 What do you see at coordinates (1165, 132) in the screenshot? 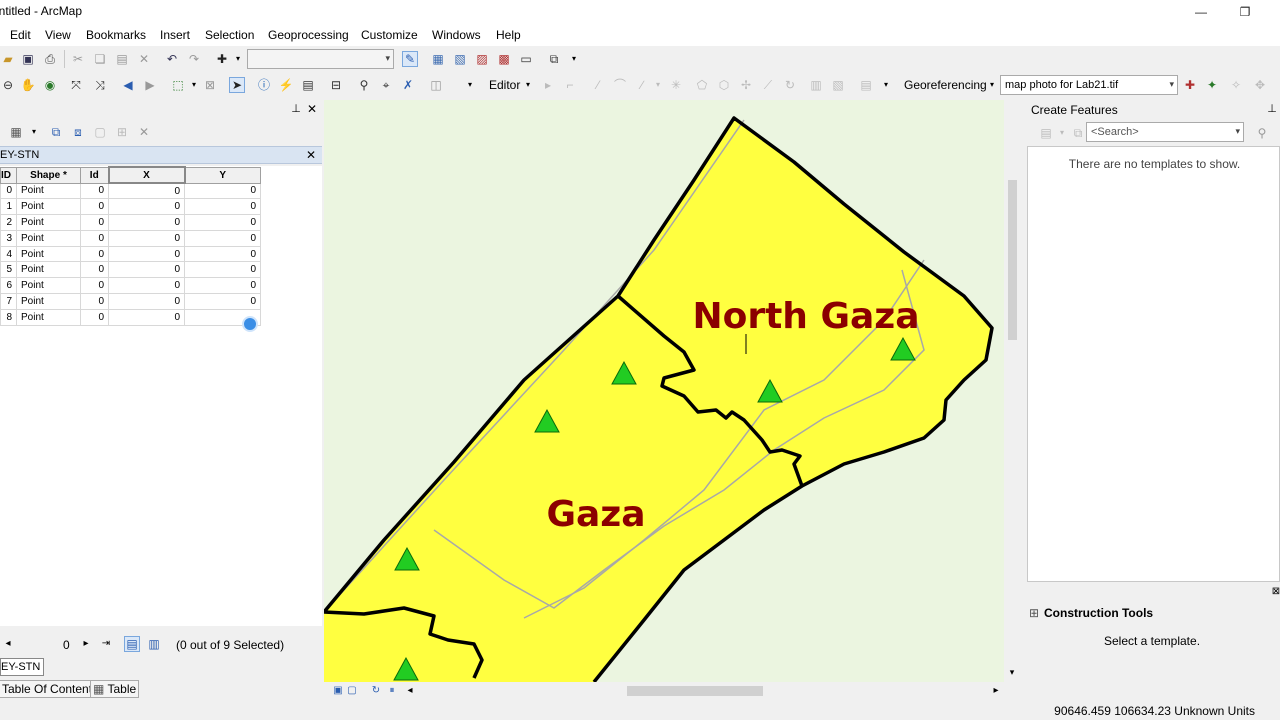
I see `template-search-input: <Search> ▾` at bounding box center [1165, 132].